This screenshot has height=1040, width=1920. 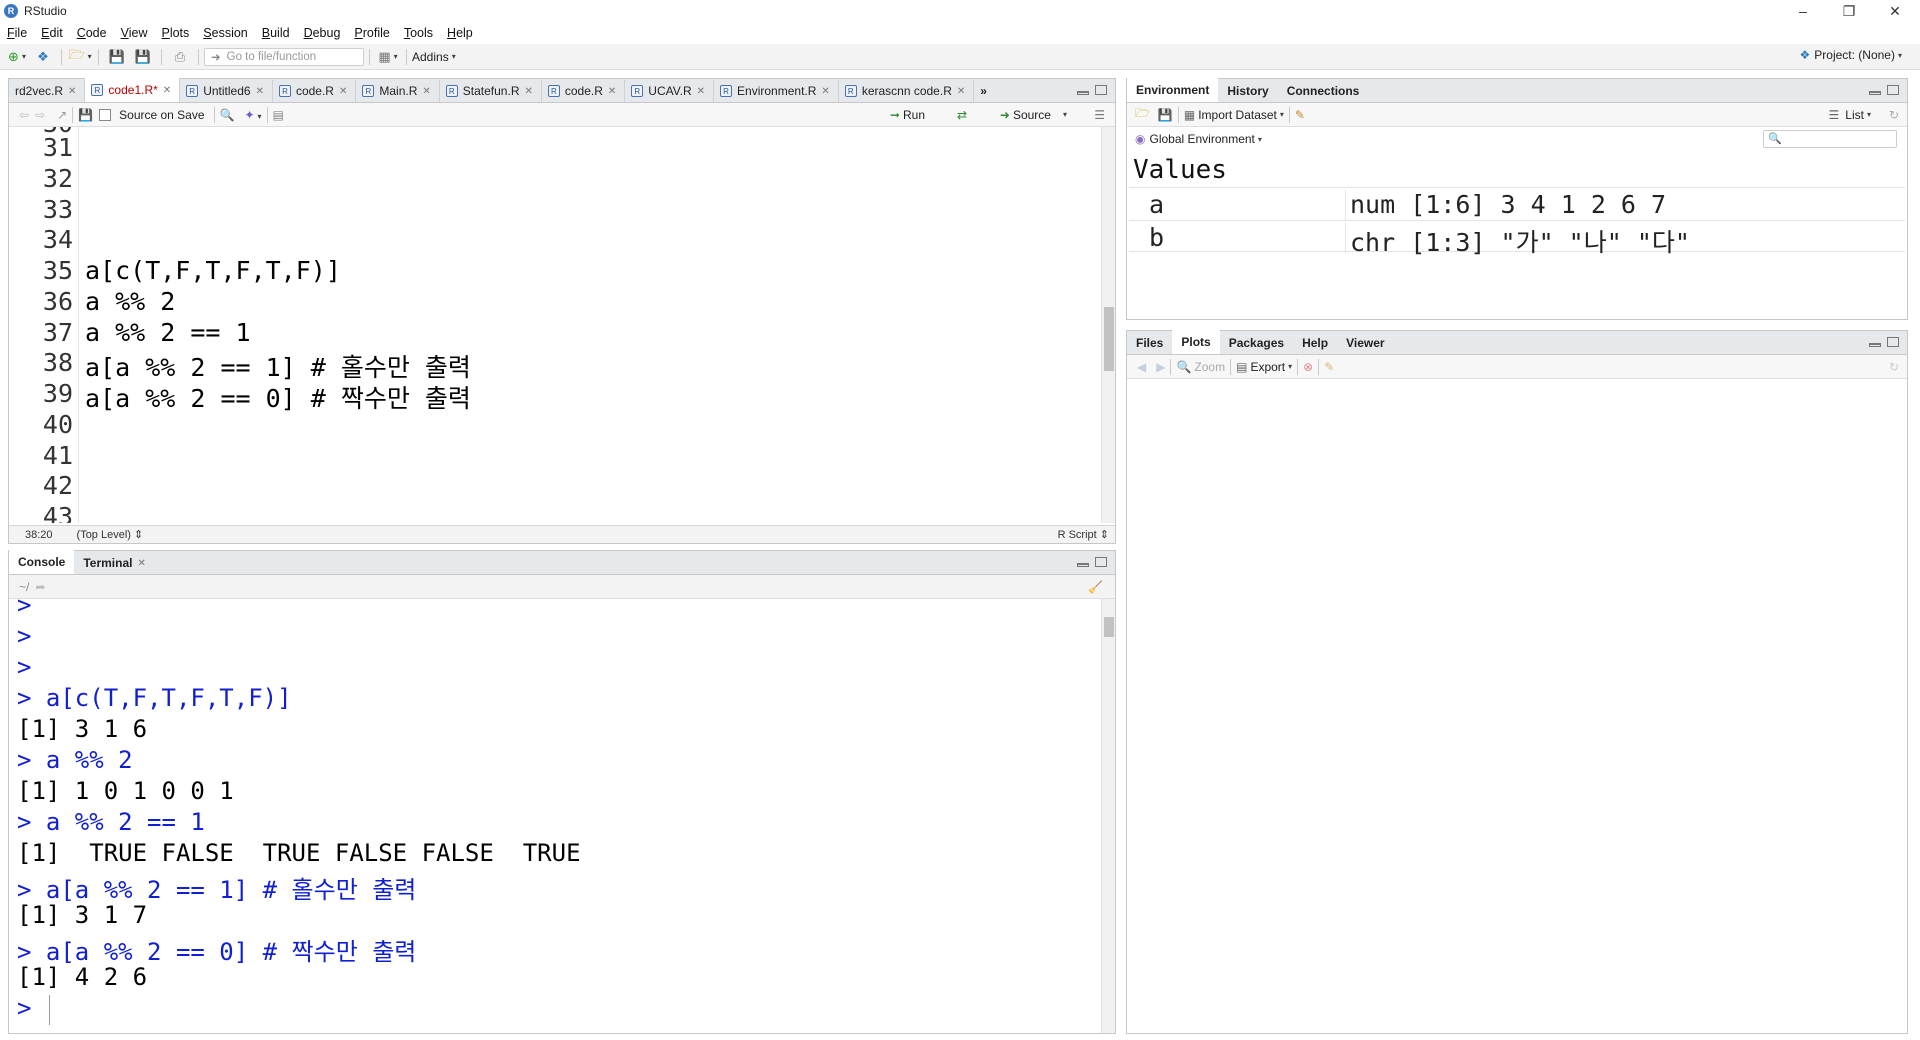 What do you see at coordinates (1517, 203) in the screenshot?
I see `env-variable-row: a num [1:6] 3 4 1 2 6 7` at bounding box center [1517, 203].